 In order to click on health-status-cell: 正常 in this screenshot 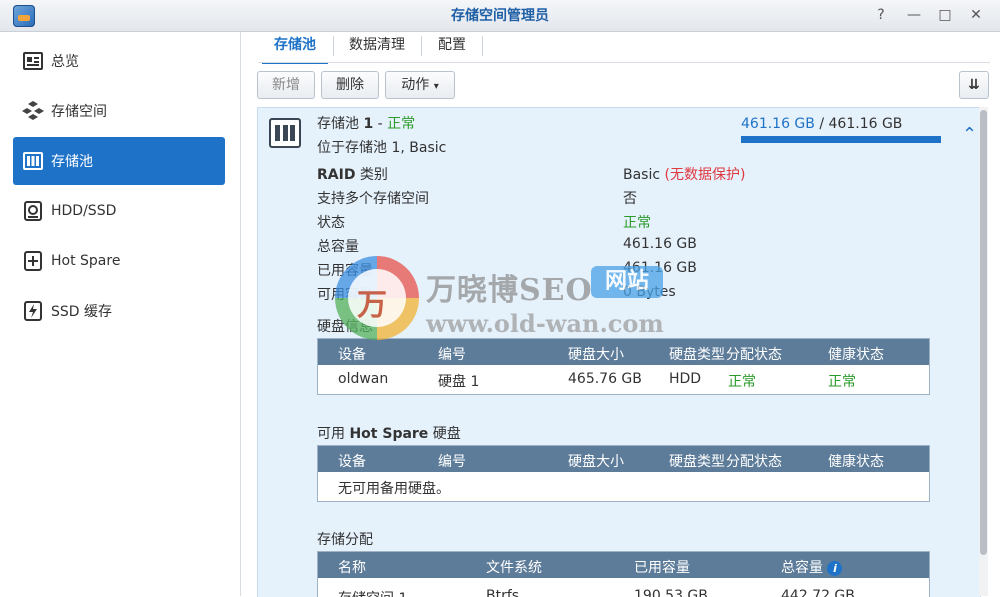, I will do `click(842, 382)`.